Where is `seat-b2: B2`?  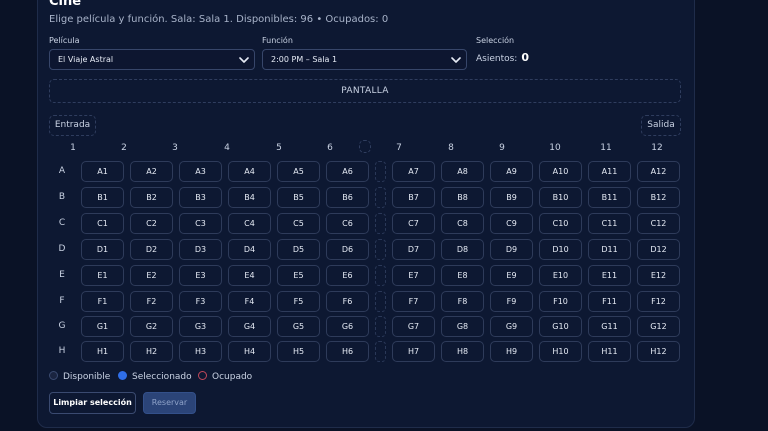
seat-b2: B2 is located at coordinates (151, 197).